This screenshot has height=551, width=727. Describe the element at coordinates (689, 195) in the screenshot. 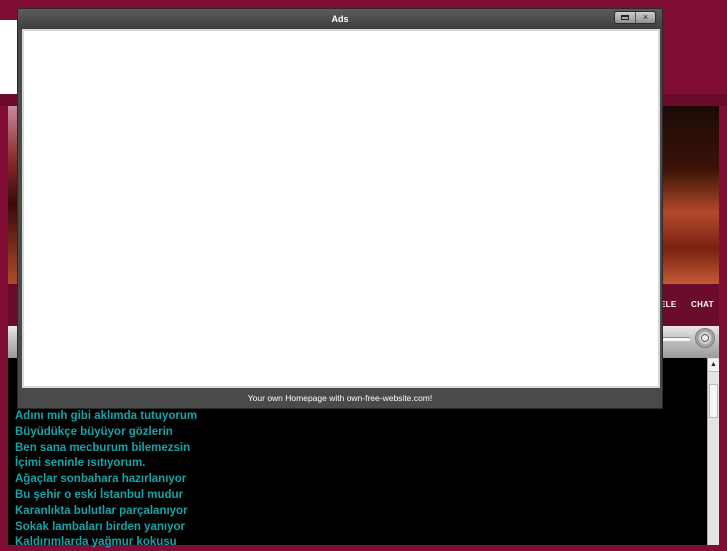

I see `banner-right-image` at that location.